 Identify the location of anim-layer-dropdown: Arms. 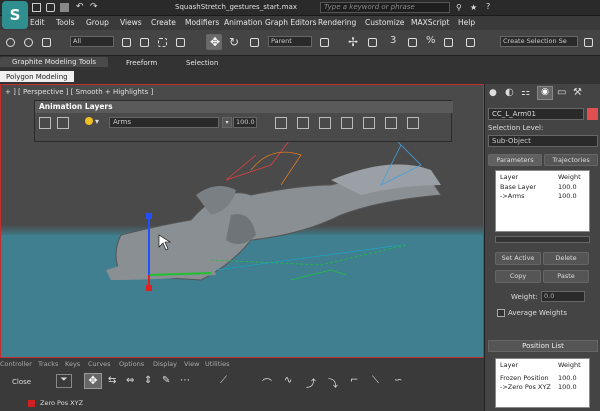
(164, 122).